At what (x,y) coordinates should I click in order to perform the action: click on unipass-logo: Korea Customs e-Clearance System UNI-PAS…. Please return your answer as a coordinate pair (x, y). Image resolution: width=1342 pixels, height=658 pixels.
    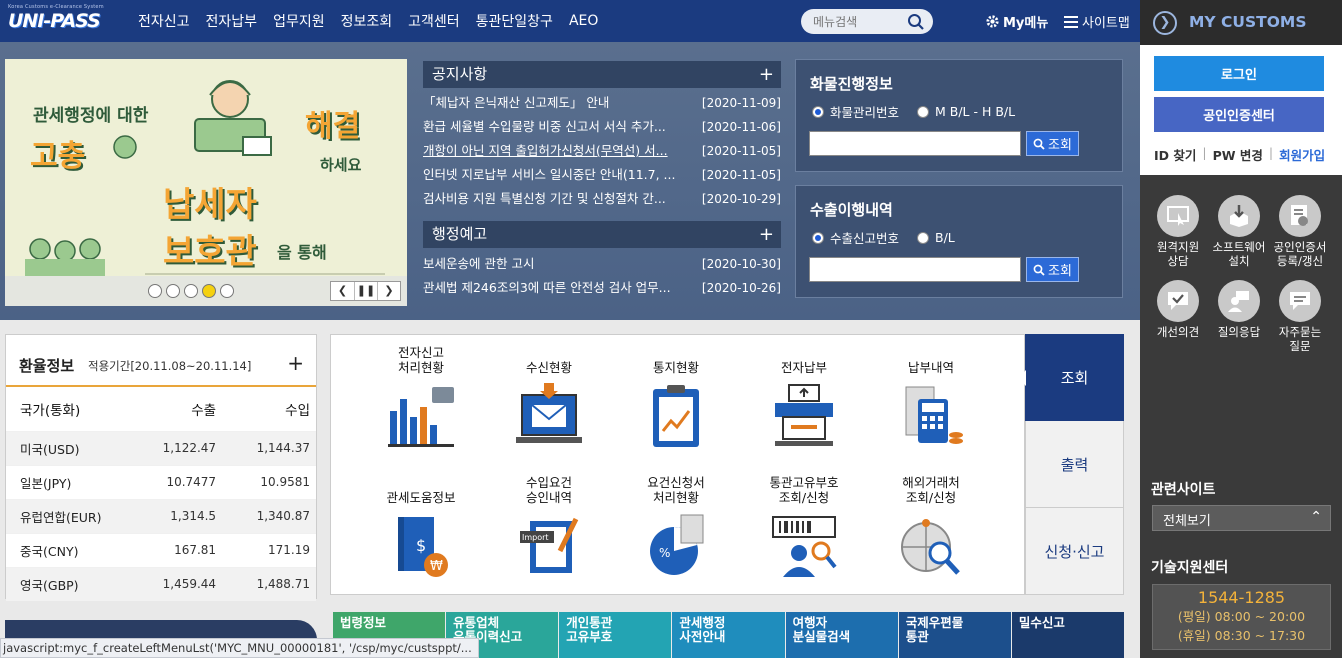
    Looking at the image, I should click on (58, 21).